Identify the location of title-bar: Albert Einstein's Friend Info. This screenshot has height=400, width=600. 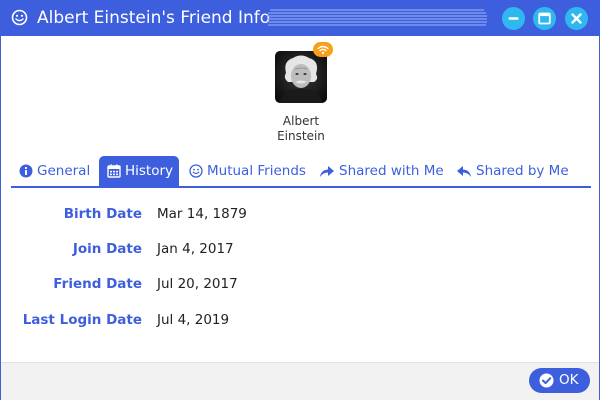
(300, 18).